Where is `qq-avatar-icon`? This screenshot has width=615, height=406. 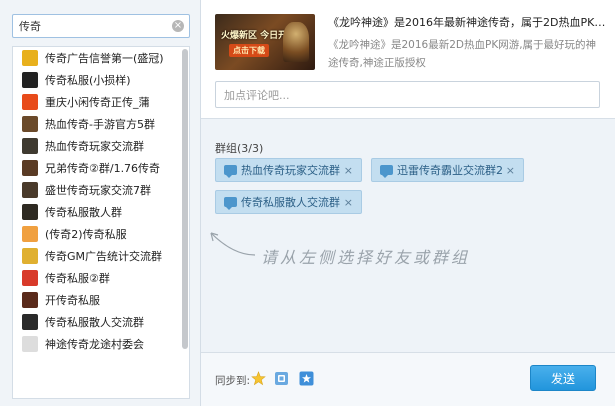
qq-avatar-icon is located at coordinates (30, 80).